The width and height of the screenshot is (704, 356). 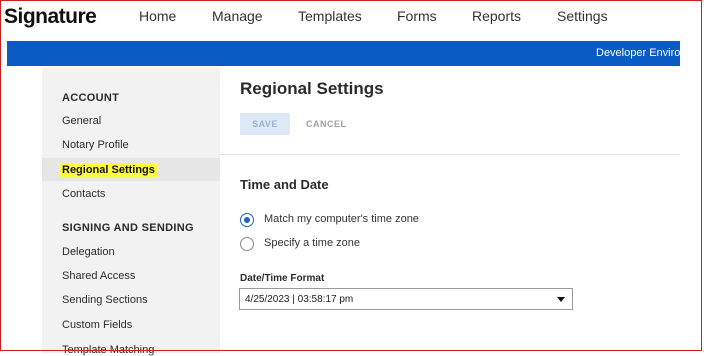 I want to click on datetime-format-select: 4/25/2023 | 03:58:17 pm, so click(x=406, y=299).